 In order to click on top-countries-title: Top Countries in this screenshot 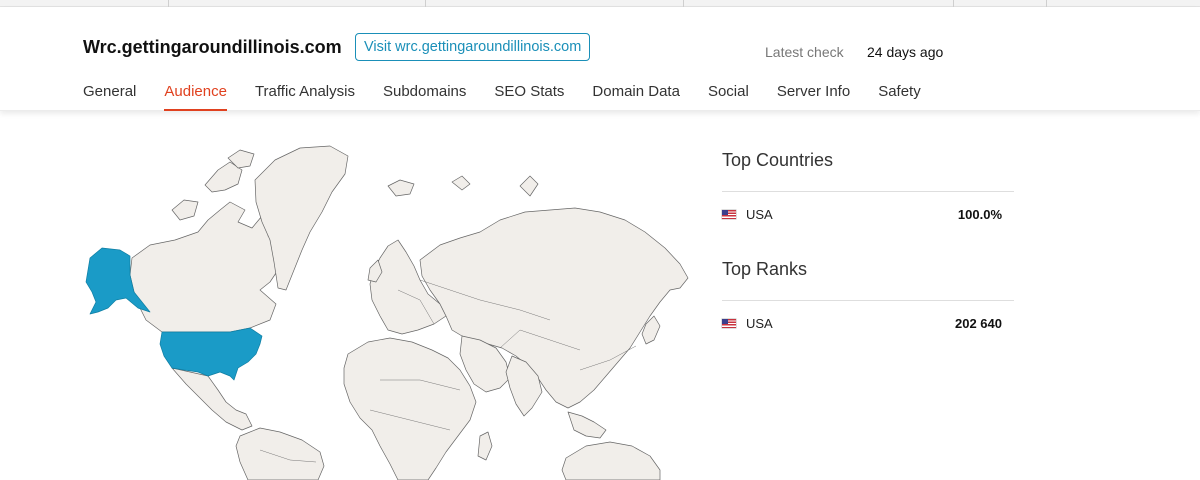, I will do `click(778, 160)`.